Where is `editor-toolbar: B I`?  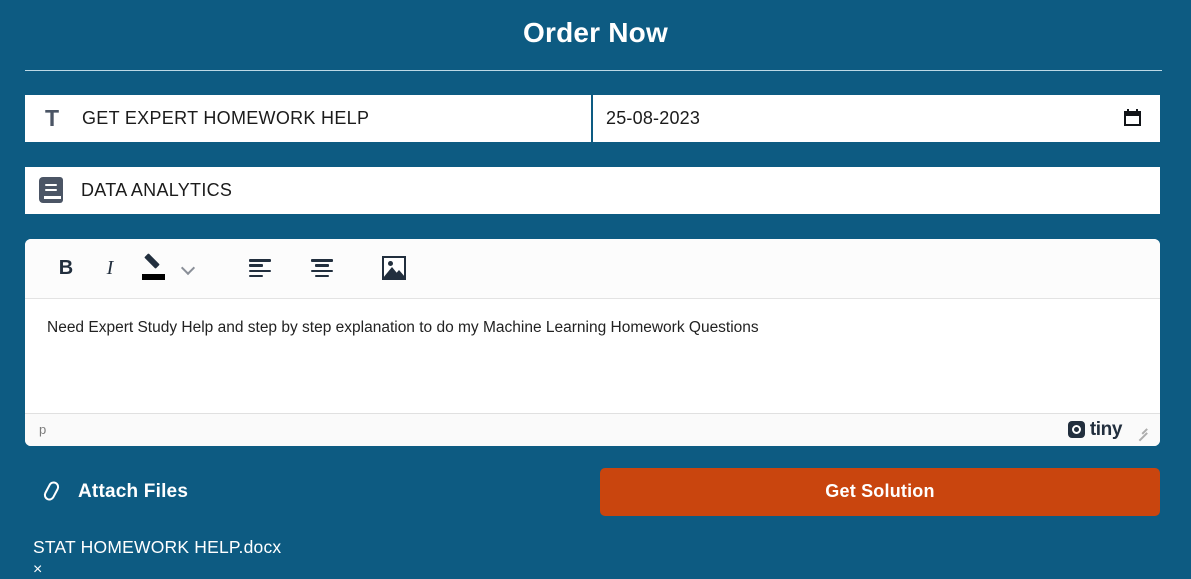
editor-toolbar: B I is located at coordinates (592, 268).